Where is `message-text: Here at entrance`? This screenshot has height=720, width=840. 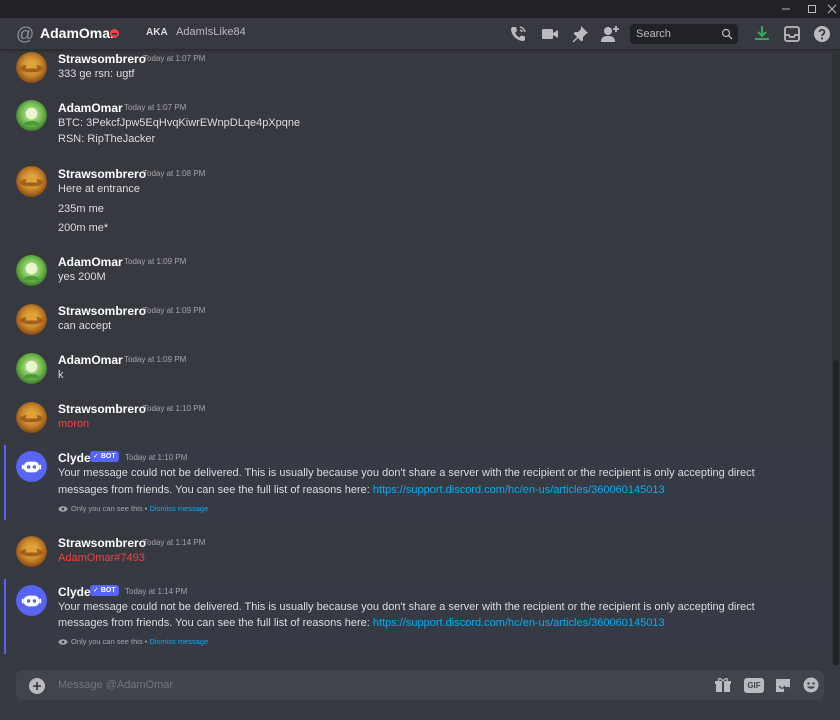
message-text: Here at entrance is located at coordinates (99, 189).